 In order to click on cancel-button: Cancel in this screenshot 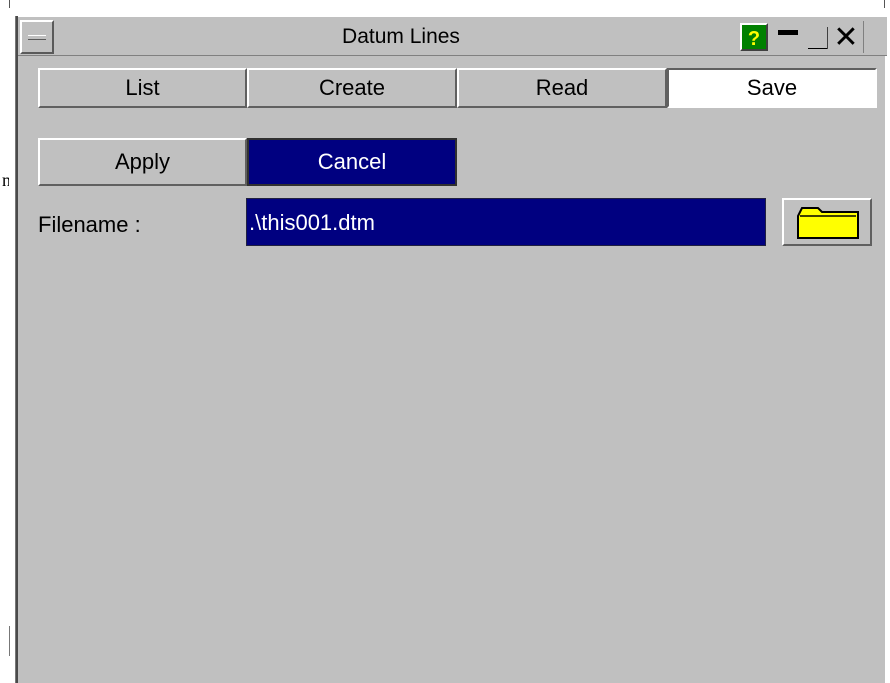, I will do `click(352, 162)`.